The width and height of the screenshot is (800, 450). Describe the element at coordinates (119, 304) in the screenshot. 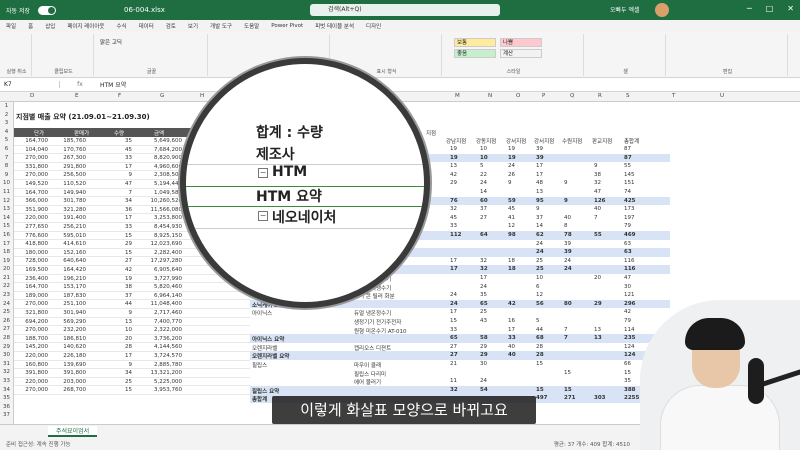

I see `table-cell: 44` at that location.